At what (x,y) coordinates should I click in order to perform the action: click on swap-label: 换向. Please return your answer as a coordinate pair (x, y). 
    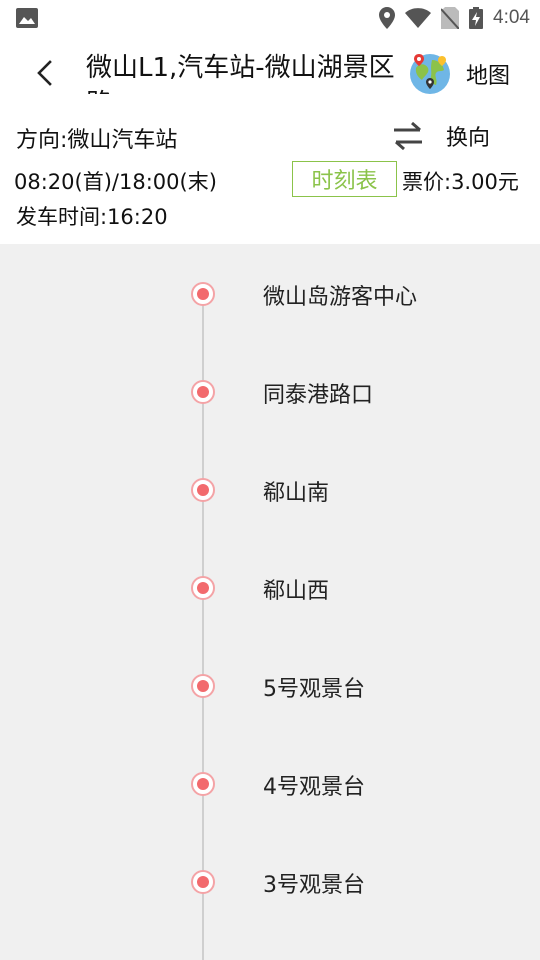
    Looking at the image, I should click on (468, 138).